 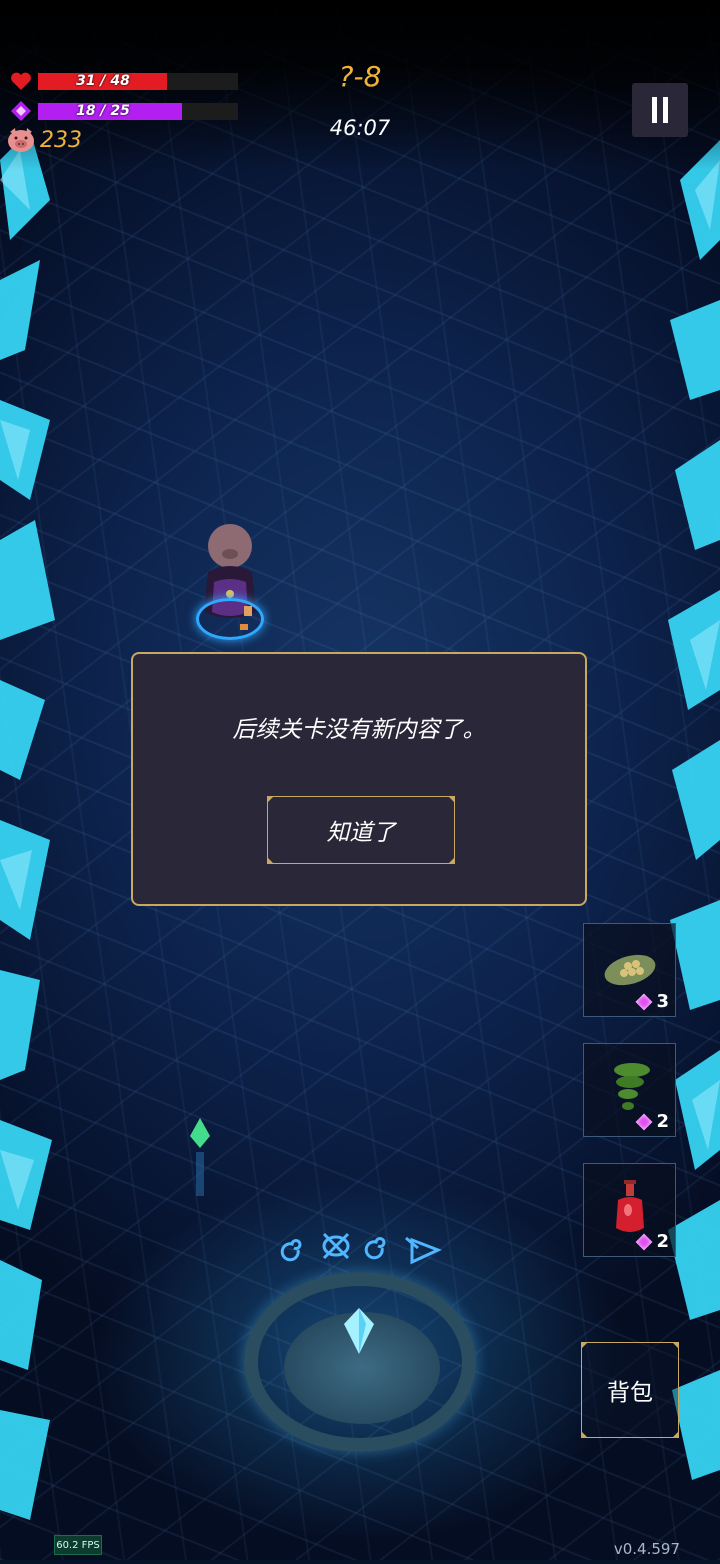 I want to click on backpack-label: 背包, so click(x=630, y=1393).